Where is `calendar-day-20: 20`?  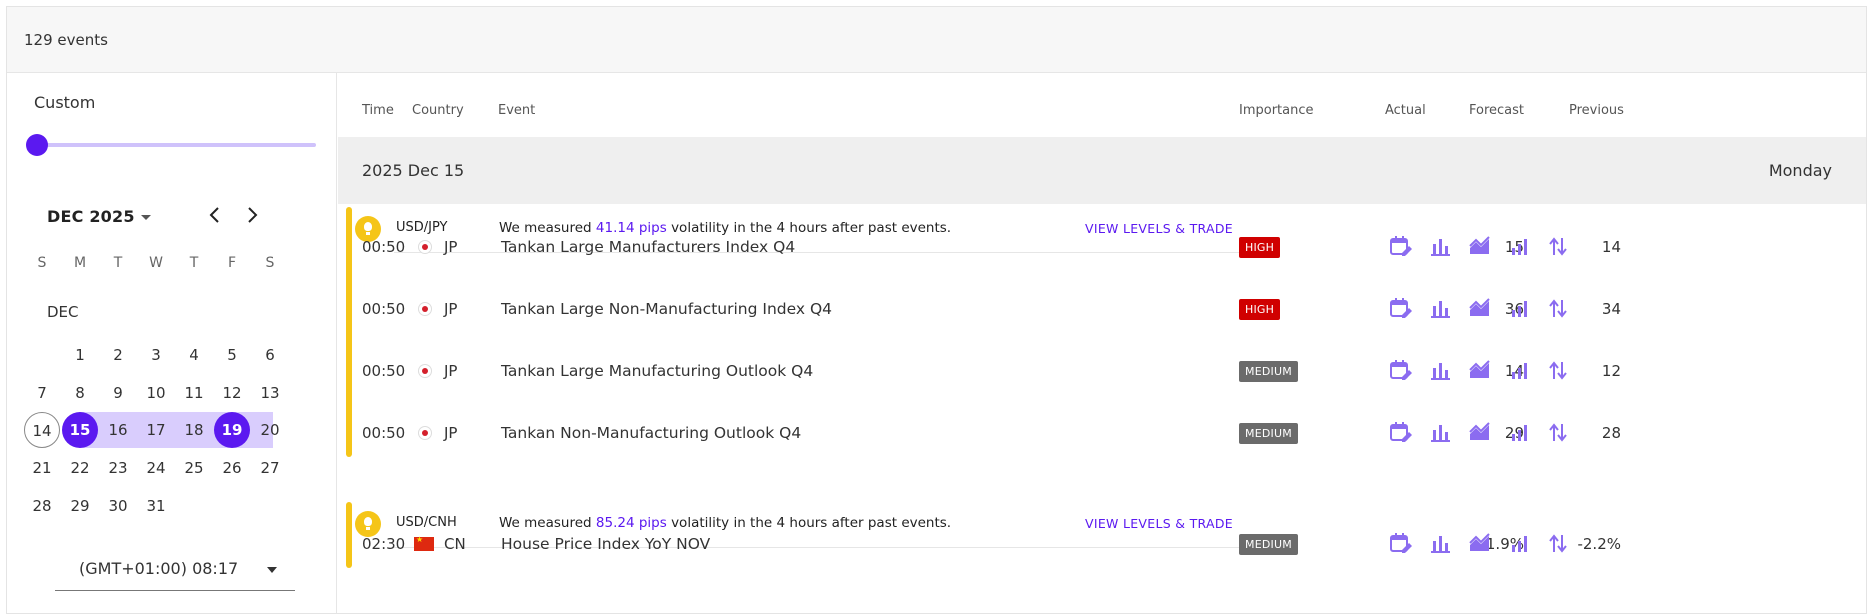 calendar-day-20: 20 is located at coordinates (270, 430).